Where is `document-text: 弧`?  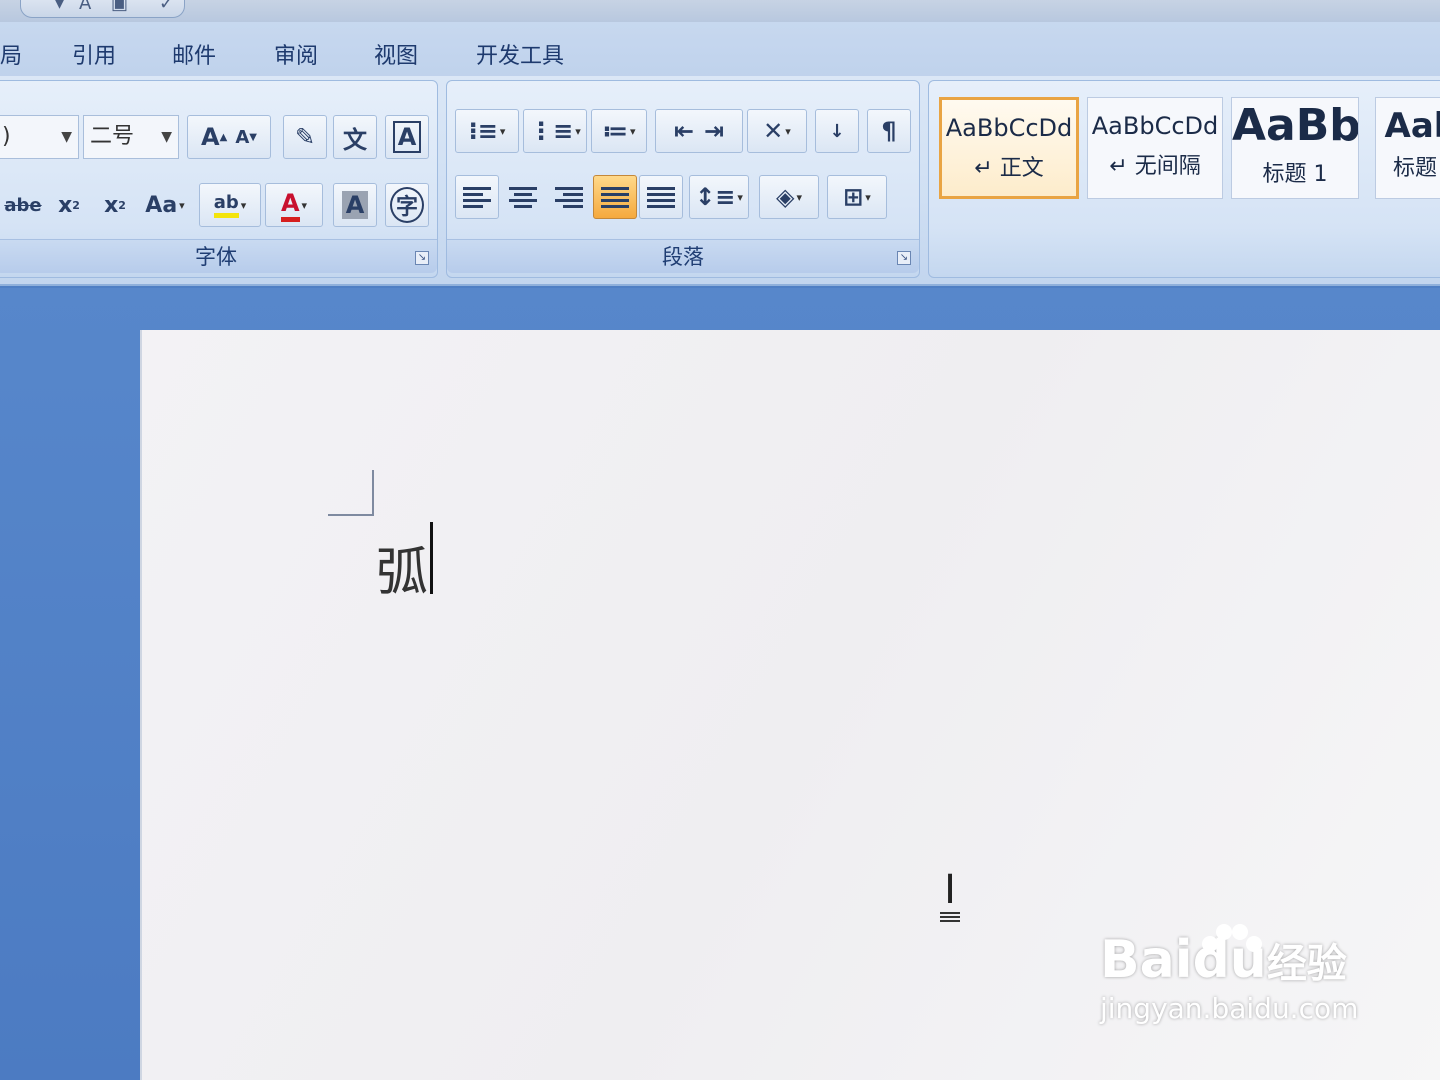 document-text: 弧 is located at coordinates (402, 567).